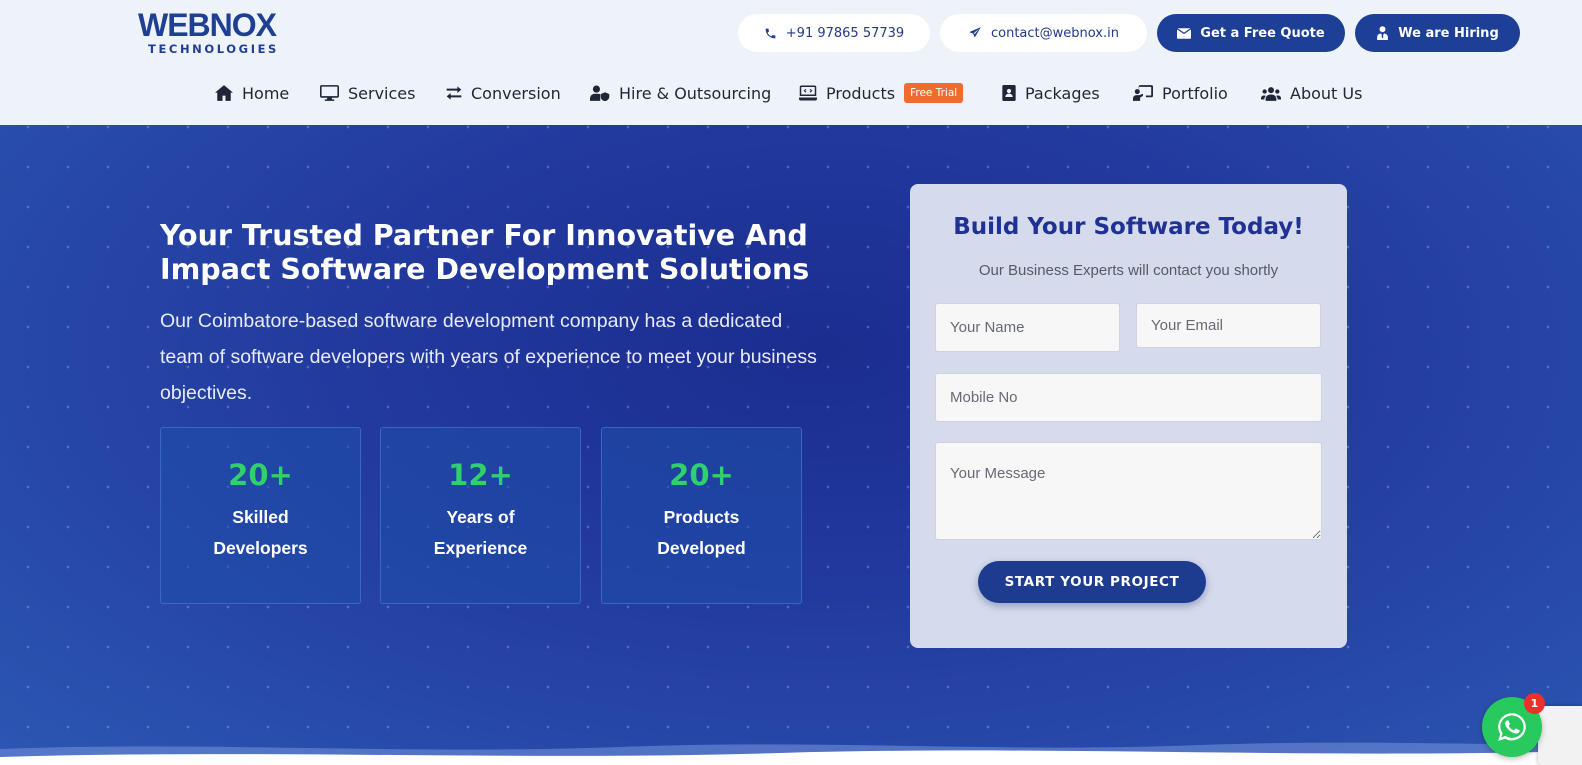  Describe the element at coordinates (1027, 327) in the screenshot. I see `name-input` at that location.